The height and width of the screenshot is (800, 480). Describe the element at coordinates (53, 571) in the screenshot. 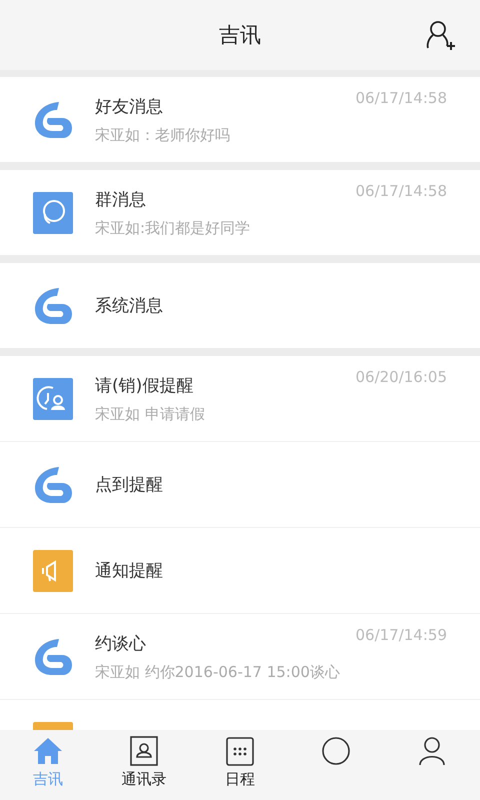

I see `megaphone-icon` at that location.